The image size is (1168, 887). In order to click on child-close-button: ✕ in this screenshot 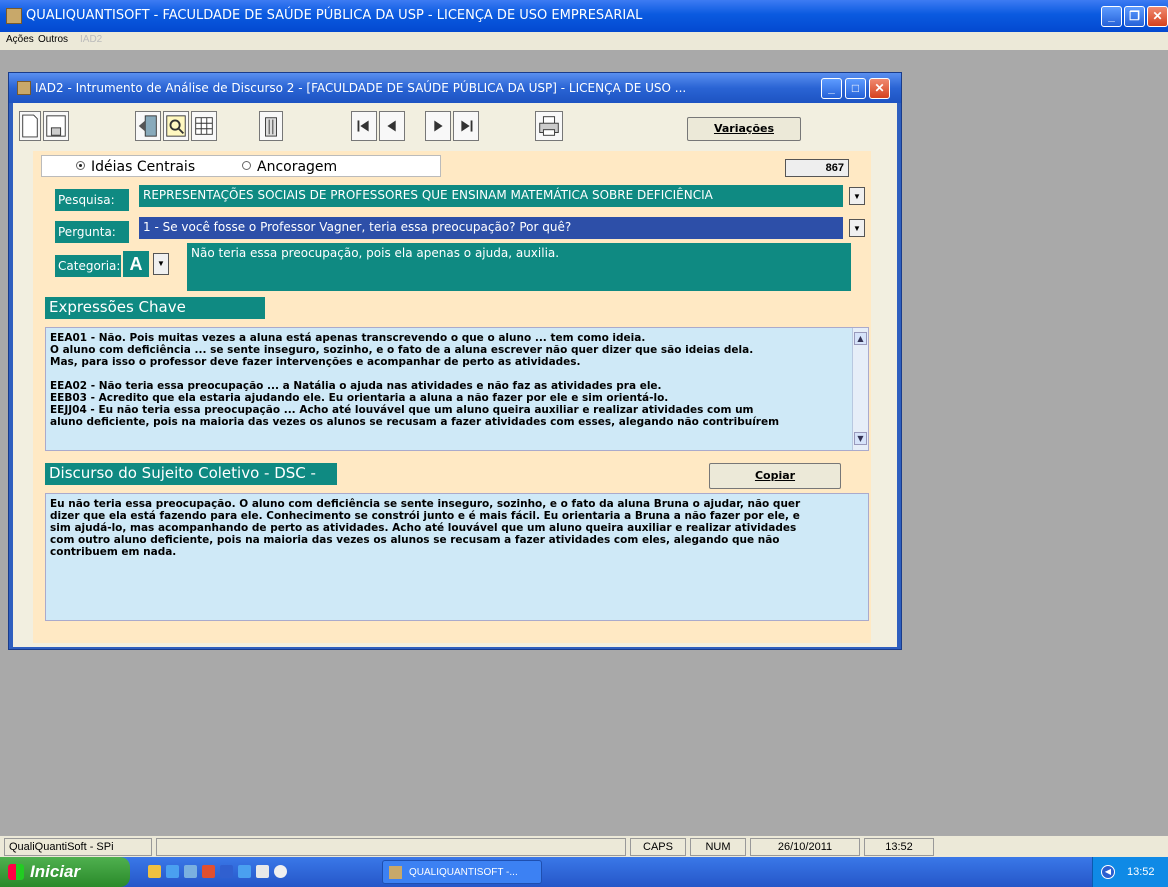, I will do `click(879, 88)`.